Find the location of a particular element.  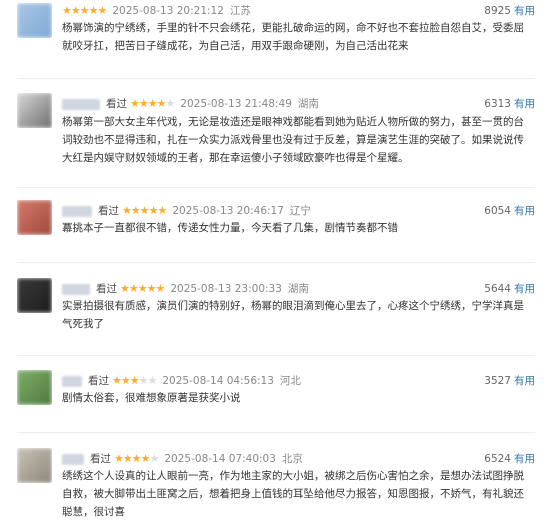

review-meta: 看过 ★★★★★ 2025-08-14 04:56:13 河北 is located at coordinates (181, 381).